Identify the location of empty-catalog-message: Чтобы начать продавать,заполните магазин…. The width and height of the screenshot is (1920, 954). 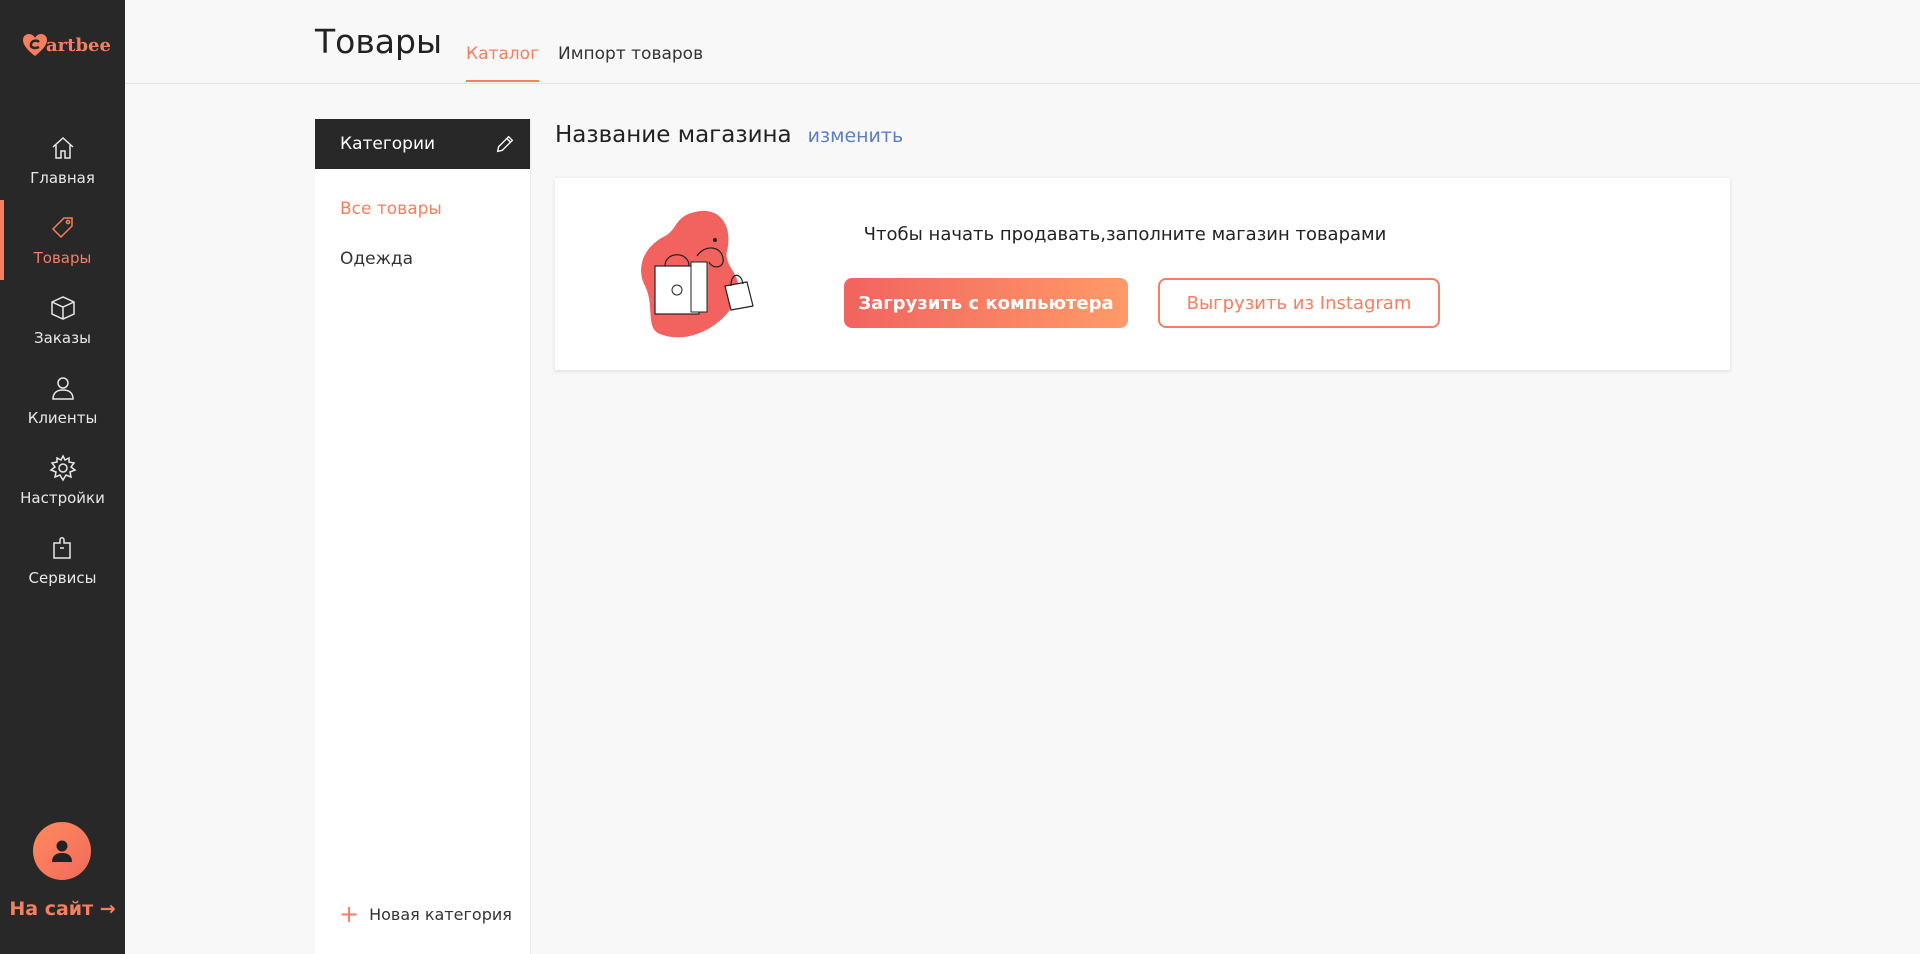
(1125, 234).